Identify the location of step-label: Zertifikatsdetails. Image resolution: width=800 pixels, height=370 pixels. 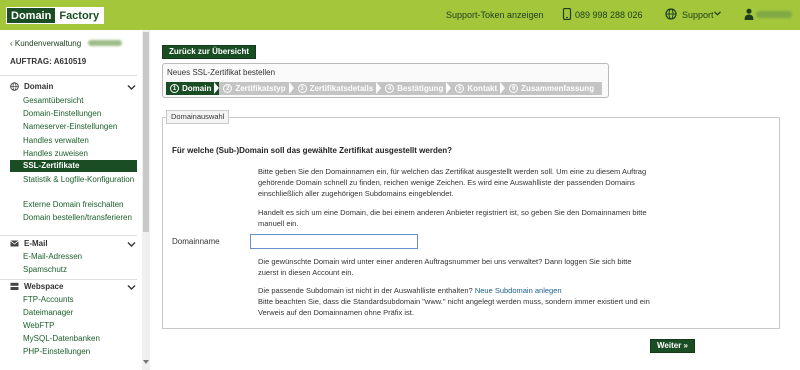
(341, 88).